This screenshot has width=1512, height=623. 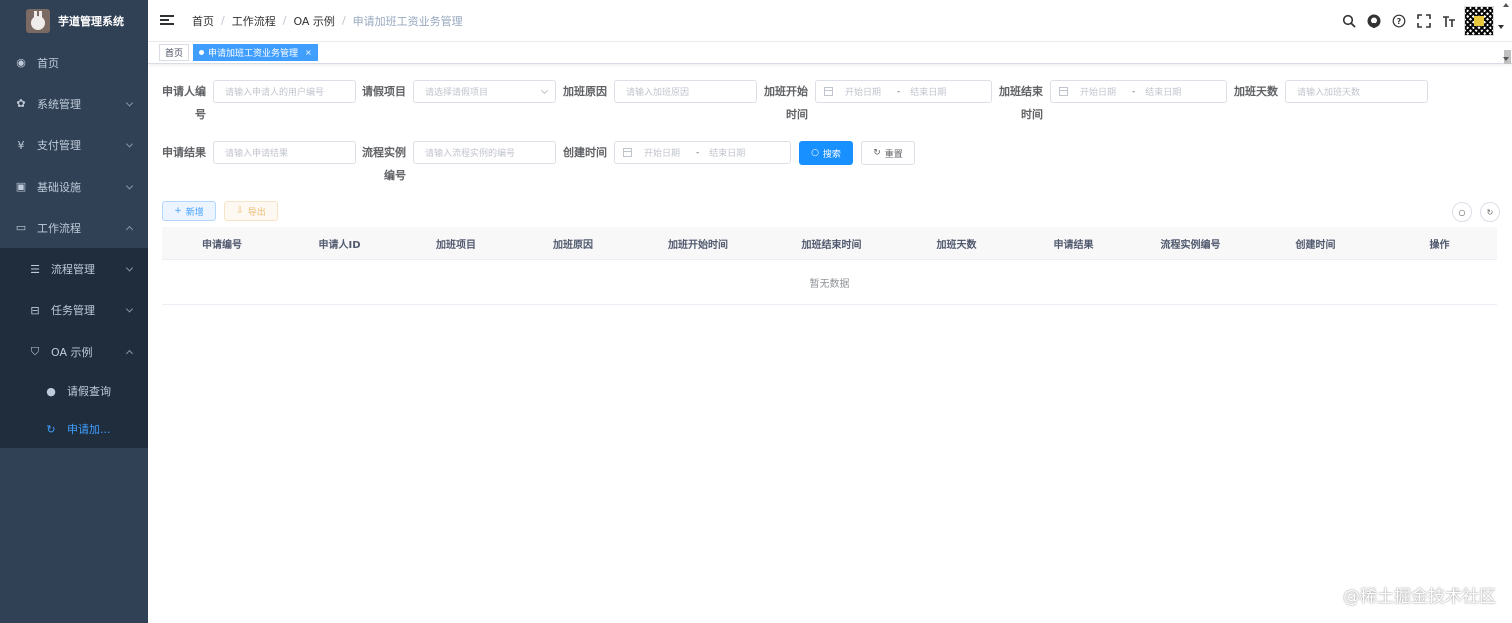 I want to click on list-icon: ☰, so click(x=35, y=269).